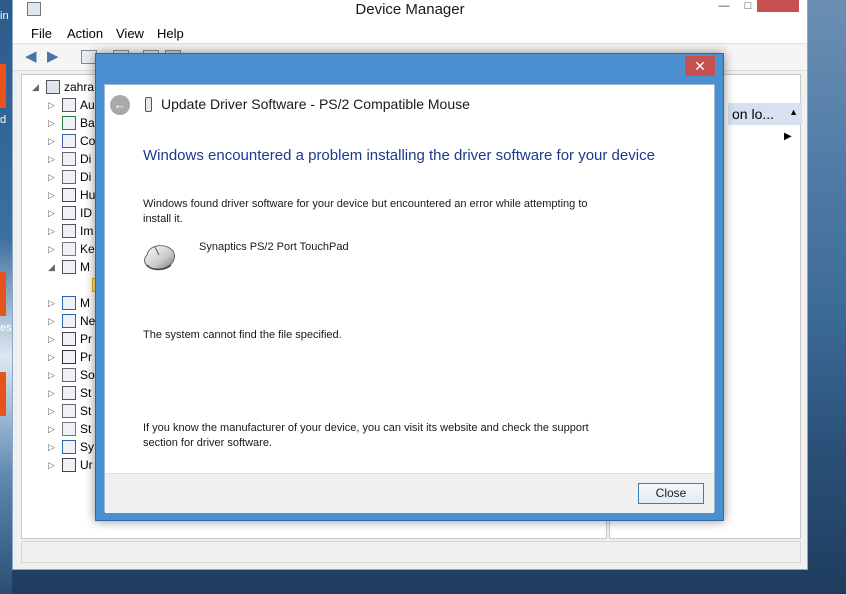 The height and width of the screenshot is (594, 846). Describe the element at coordinates (274, 247) in the screenshot. I see `device-name: Synaptics PS/2 Port TouchPad` at that location.